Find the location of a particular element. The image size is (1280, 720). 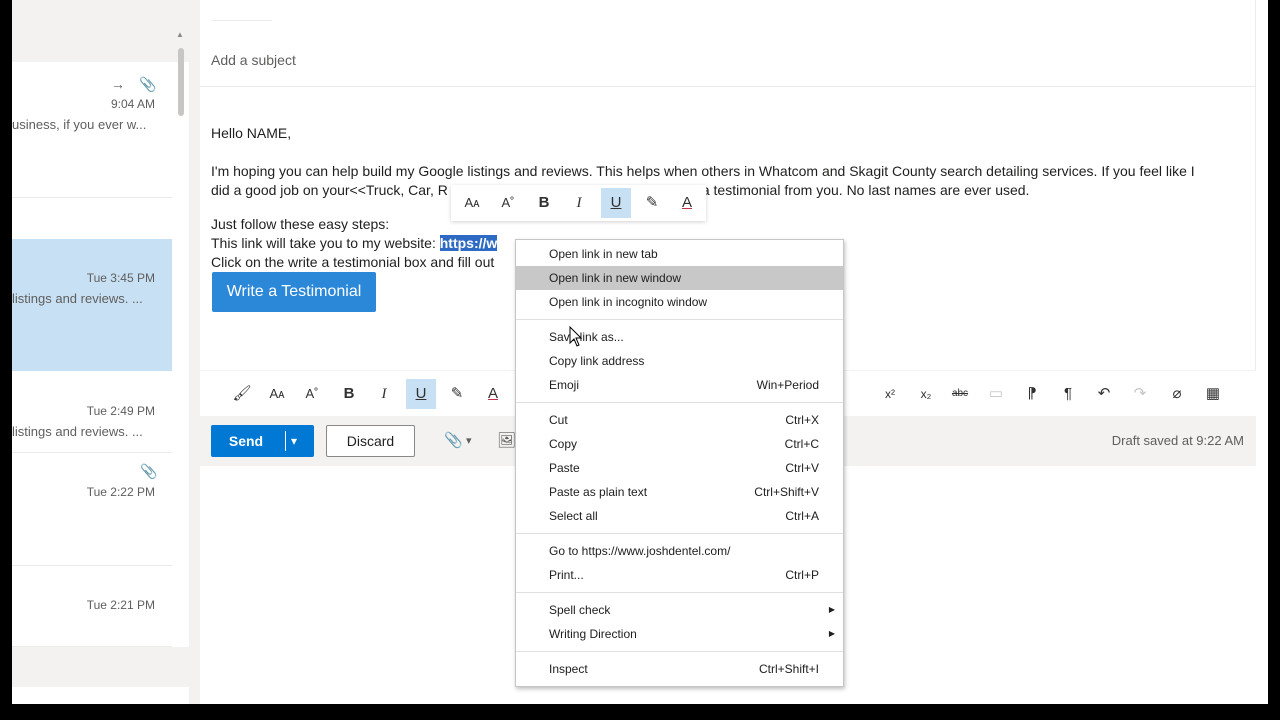

menu-item-label: Open link in incognito window is located at coordinates (628, 302).